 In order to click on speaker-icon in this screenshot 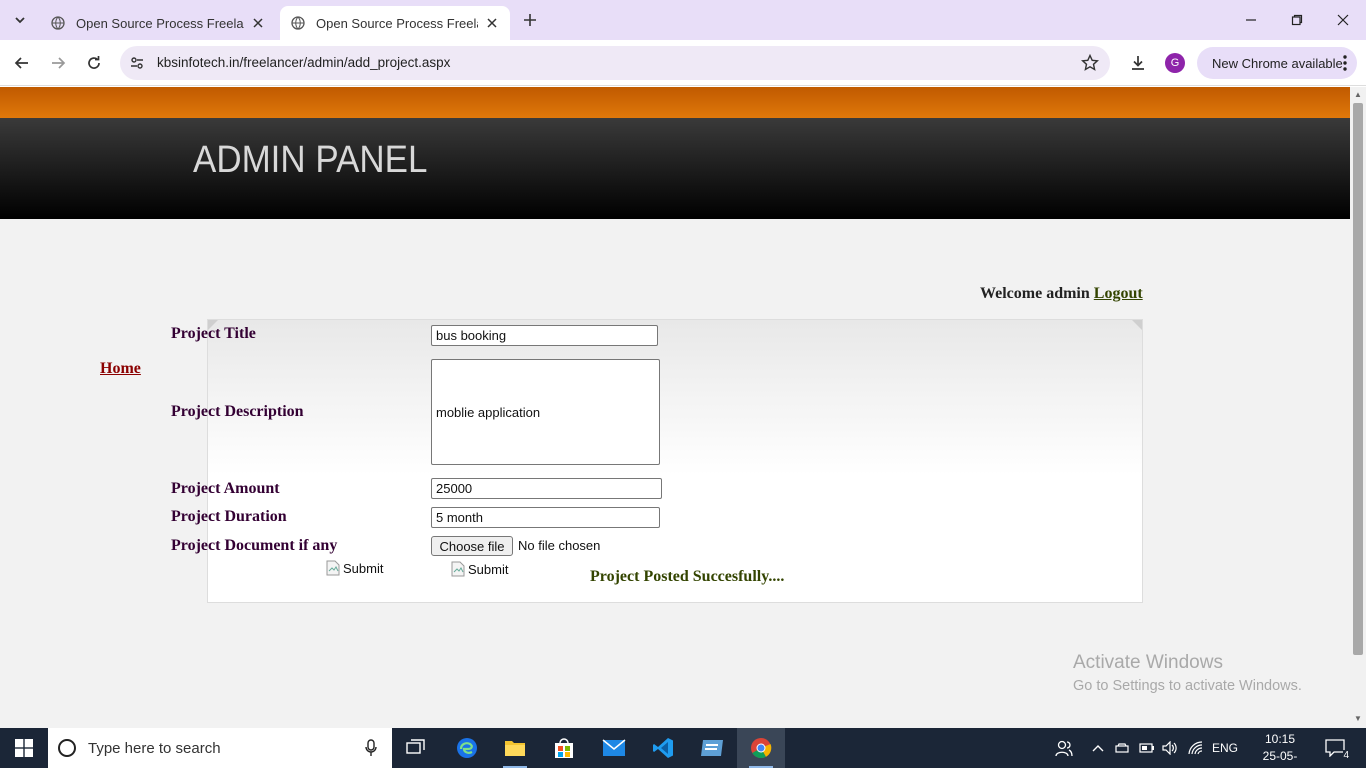, I will do `click(1169, 748)`.